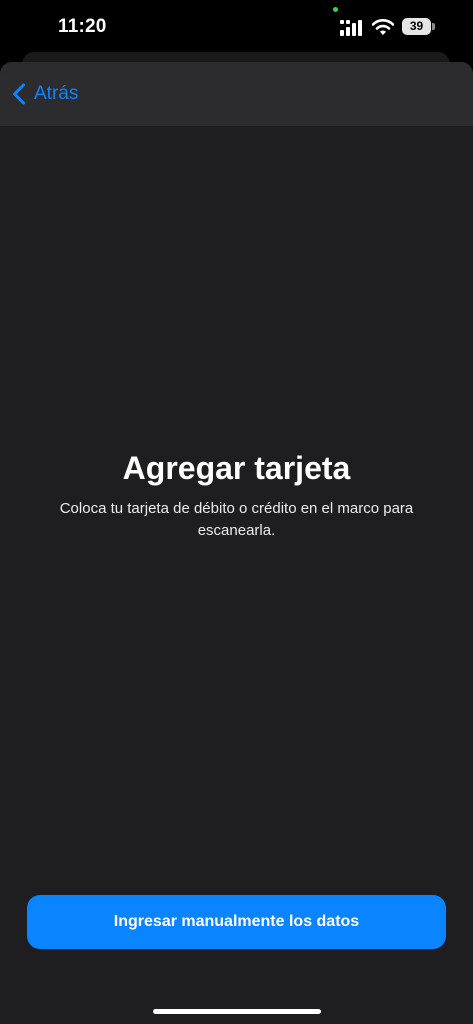 Image resolution: width=473 pixels, height=1024 pixels. What do you see at coordinates (236, 28) in the screenshot?
I see `status-bar: 11:20 39` at bounding box center [236, 28].